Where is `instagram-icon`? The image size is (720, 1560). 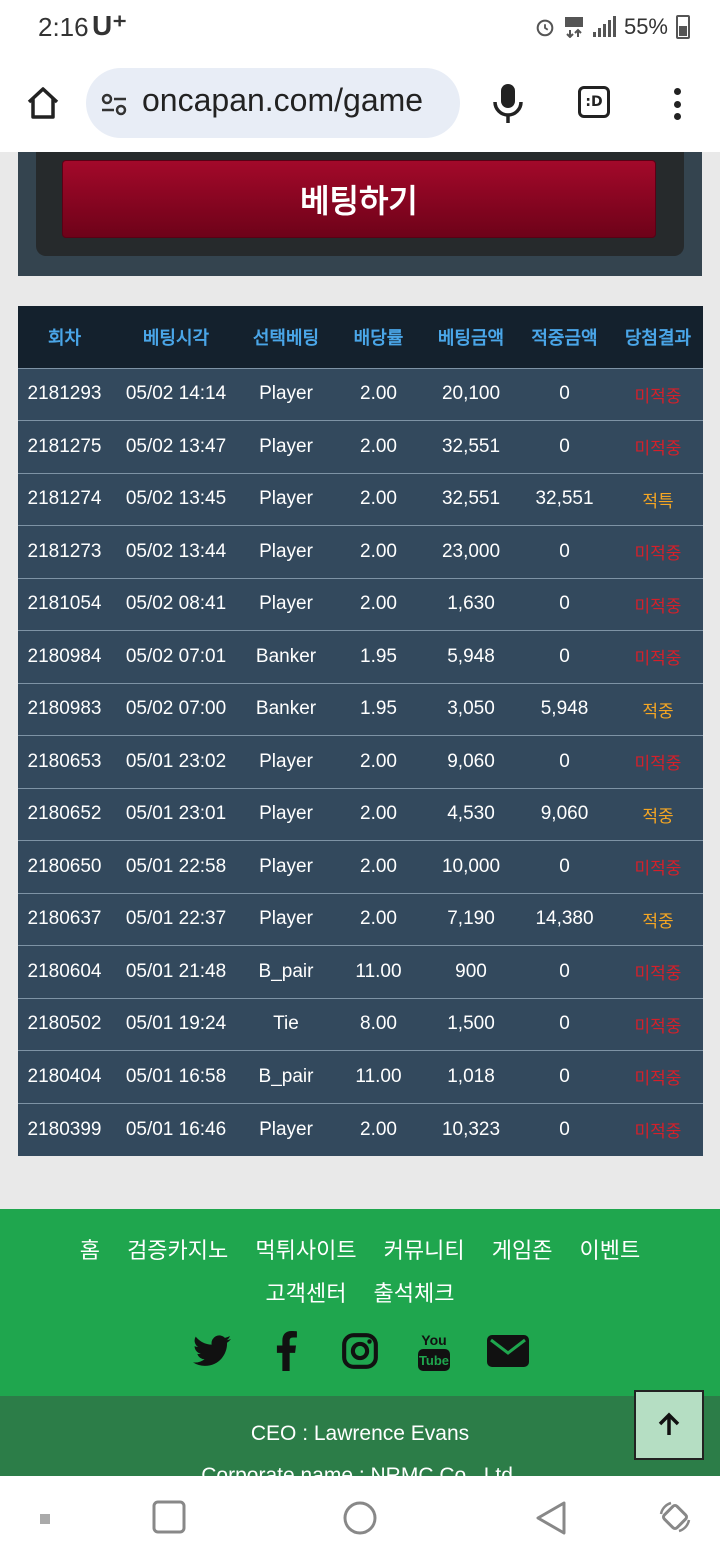 instagram-icon is located at coordinates (360, 1351).